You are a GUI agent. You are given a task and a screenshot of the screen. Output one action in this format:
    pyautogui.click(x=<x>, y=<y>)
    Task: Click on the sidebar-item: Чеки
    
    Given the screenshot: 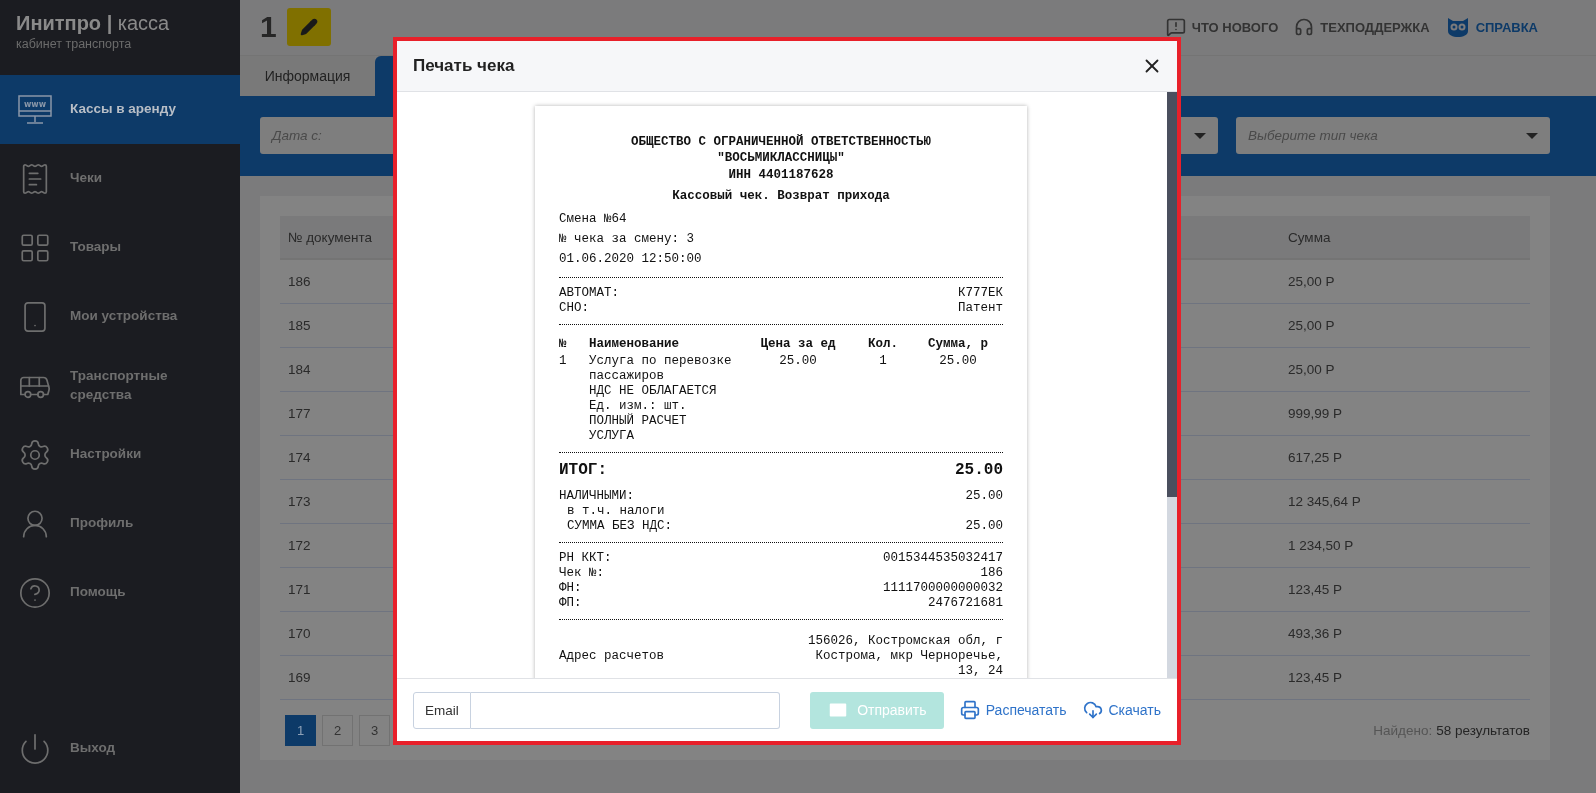 What is the action you would take?
    pyautogui.click(x=120, y=178)
    